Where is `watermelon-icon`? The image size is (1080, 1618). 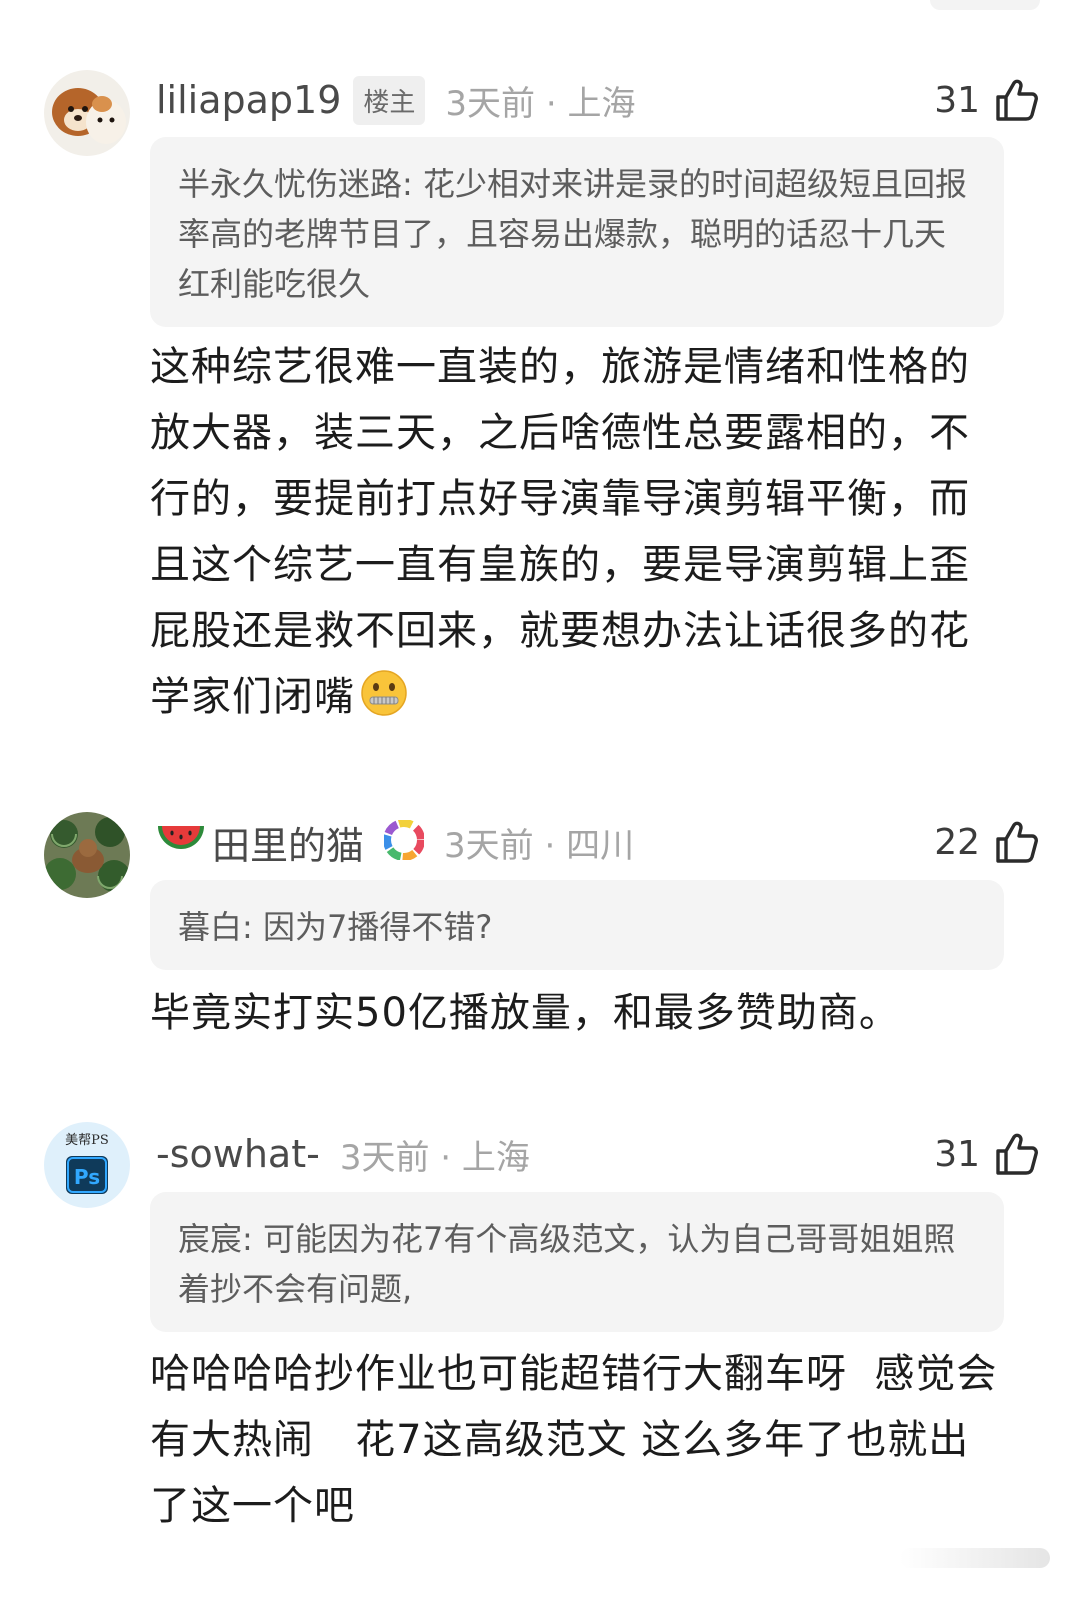
watermelon-icon is located at coordinates (181, 842).